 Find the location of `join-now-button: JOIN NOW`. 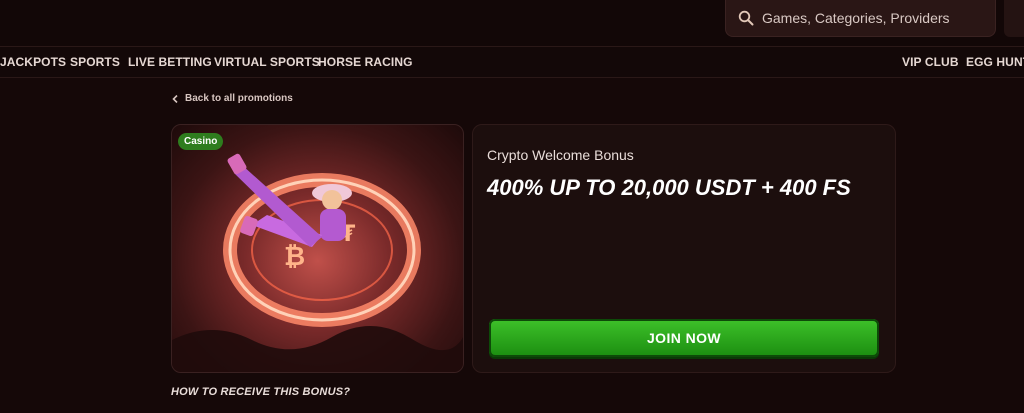

join-now-button: JOIN NOW is located at coordinates (684, 338).